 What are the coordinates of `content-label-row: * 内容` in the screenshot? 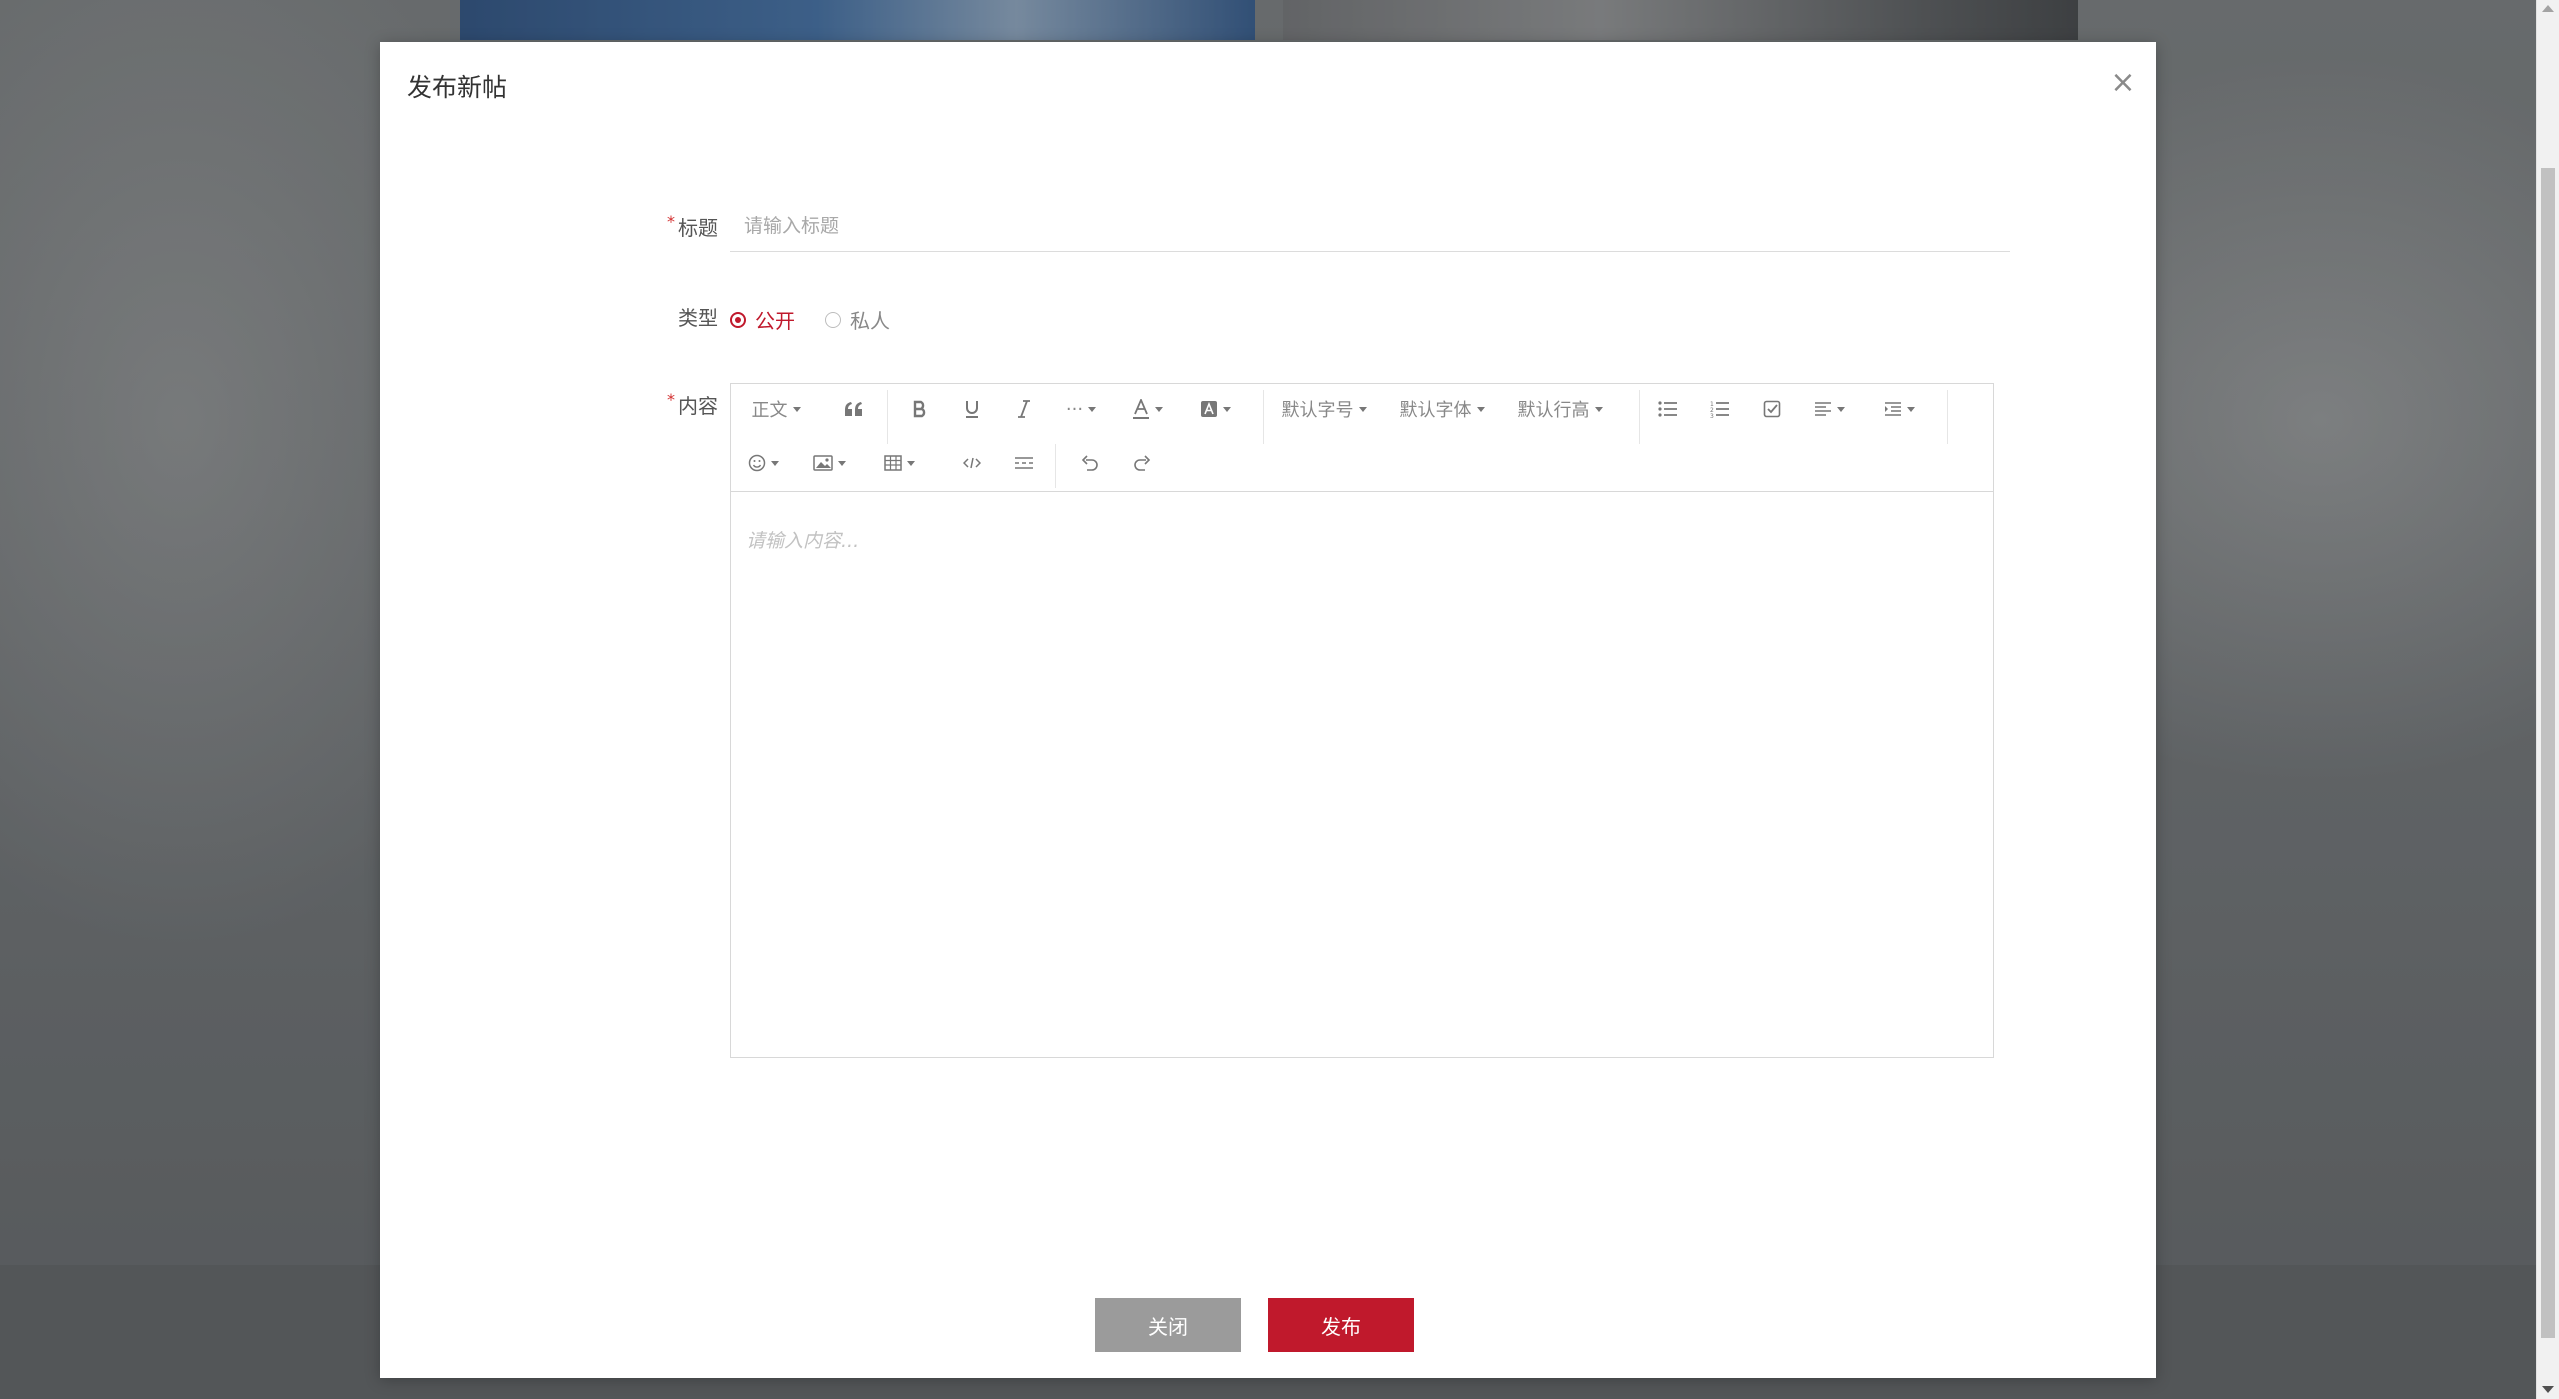 It's located at (689, 404).